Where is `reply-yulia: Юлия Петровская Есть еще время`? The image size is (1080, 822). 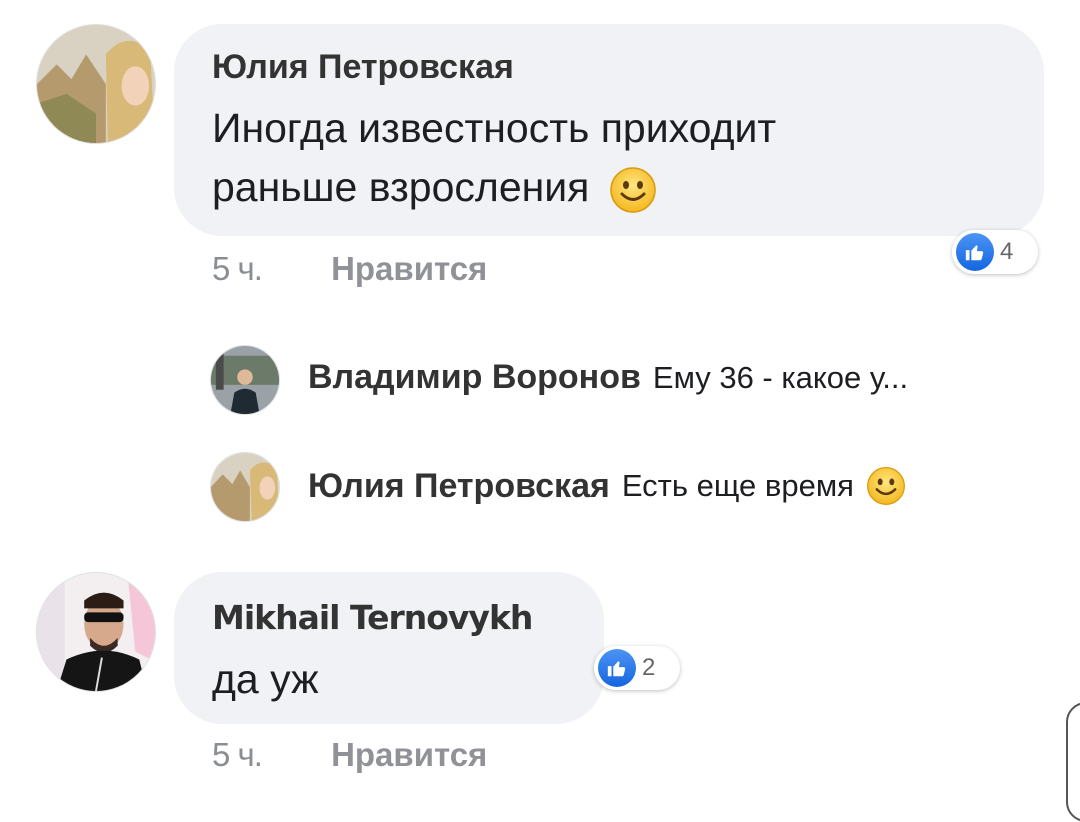
reply-yulia: Юлия Петровская Есть еще время is located at coordinates (607, 486).